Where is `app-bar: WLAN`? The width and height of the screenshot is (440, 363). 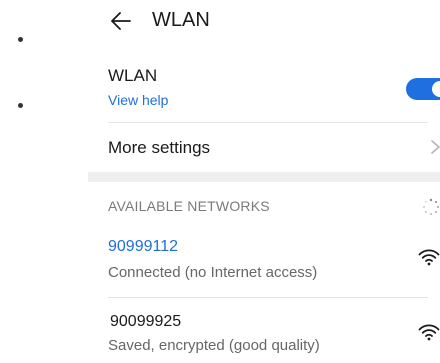 app-bar: WLAN is located at coordinates (264, 22).